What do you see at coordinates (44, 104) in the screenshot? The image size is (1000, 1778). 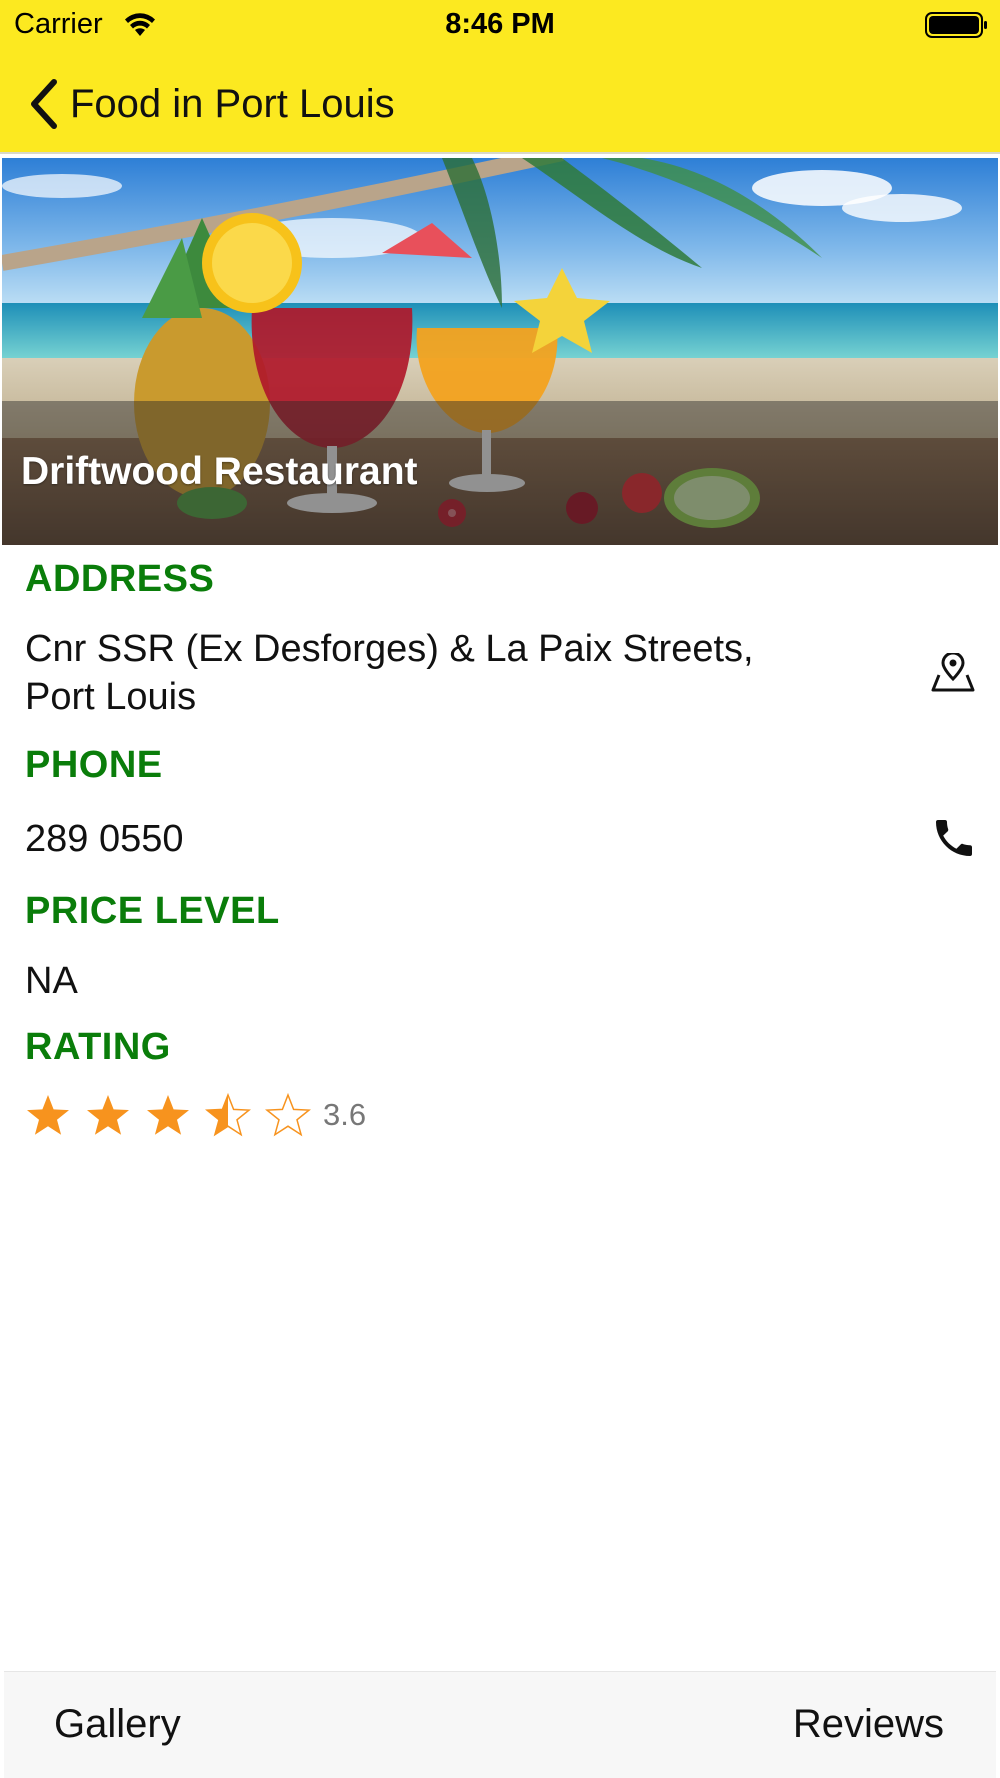 I see `chevron-left-icon` at bounding box center [44, 104].